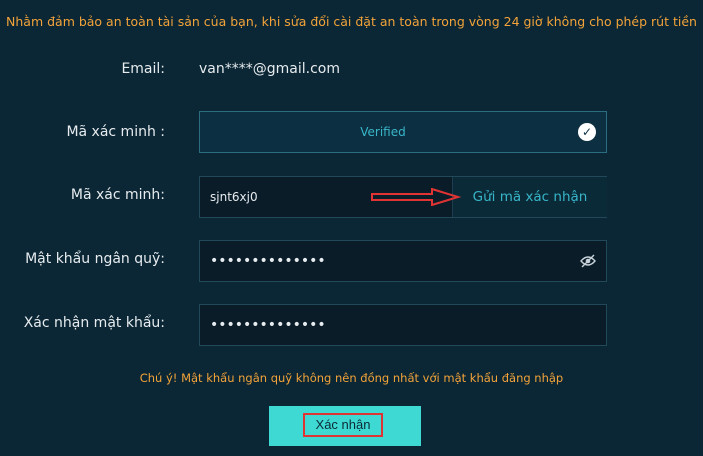 The width and height of the screenshot is (703, 456). Describe the element at coordinates (416, 197) in the screenshot. I see `arrow-right-icon` at that location.